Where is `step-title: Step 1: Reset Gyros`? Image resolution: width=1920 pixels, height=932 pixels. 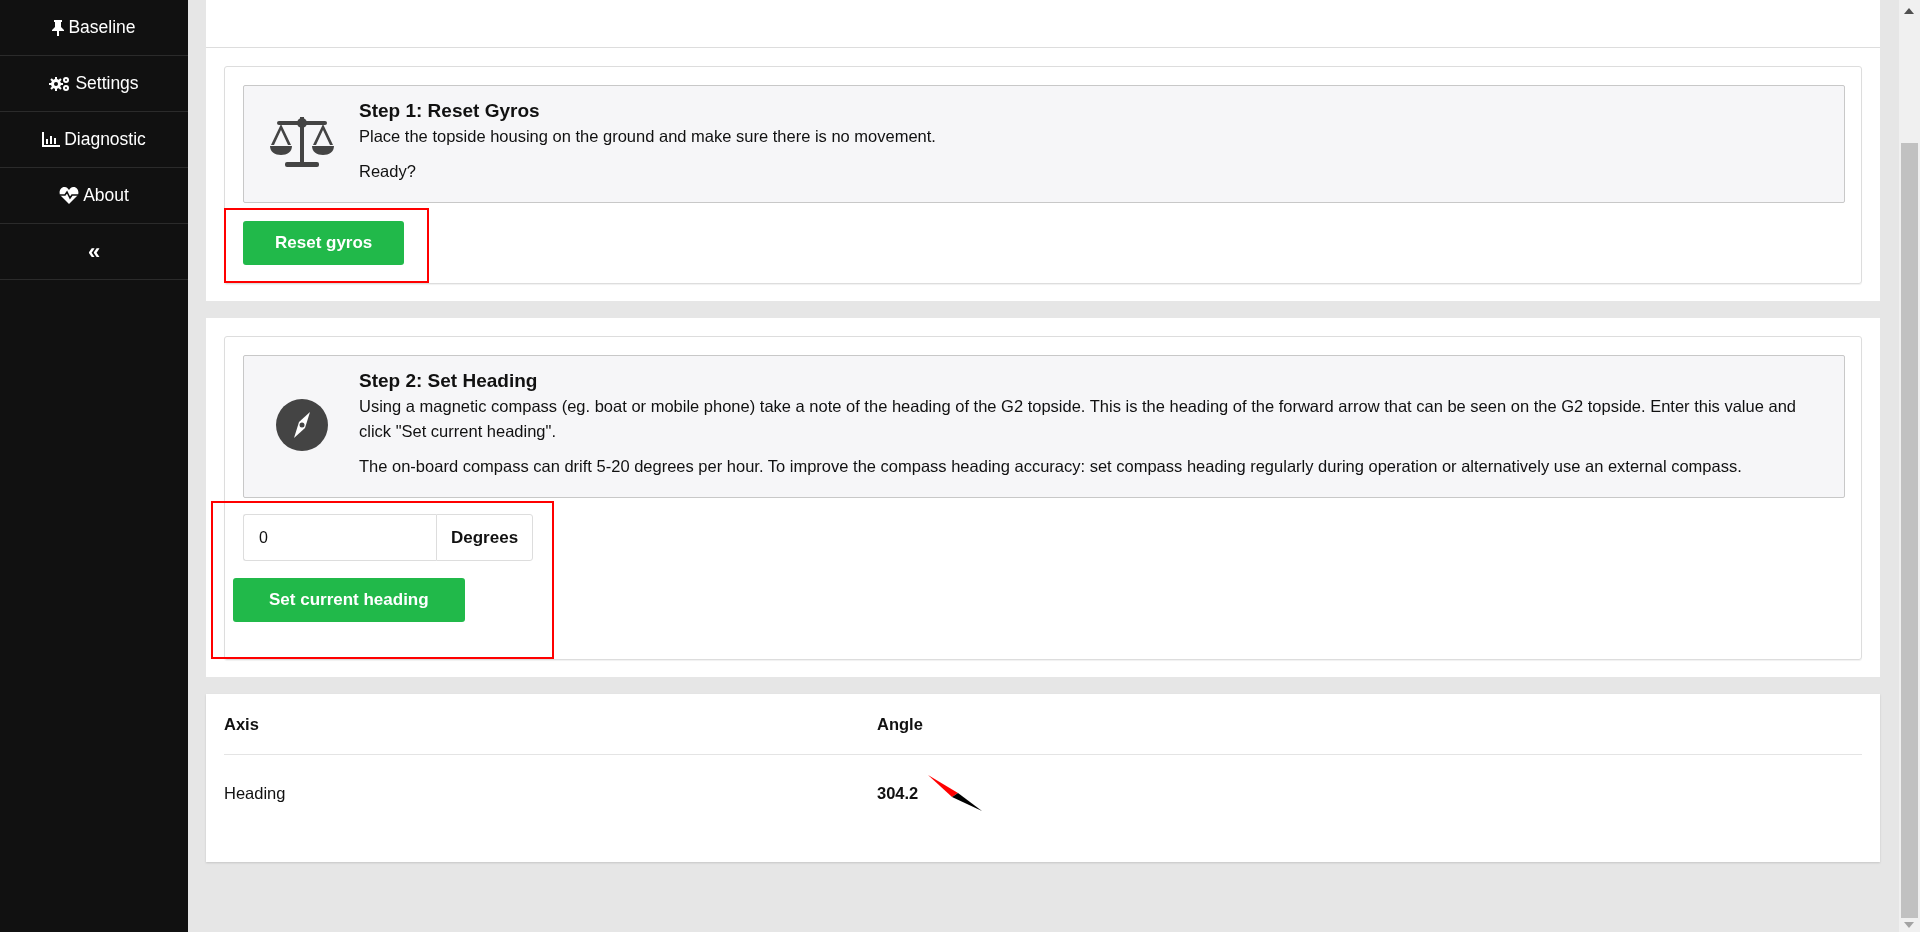
step-title: Step 1: Reset Gyros is located at coordinates (450, 111).